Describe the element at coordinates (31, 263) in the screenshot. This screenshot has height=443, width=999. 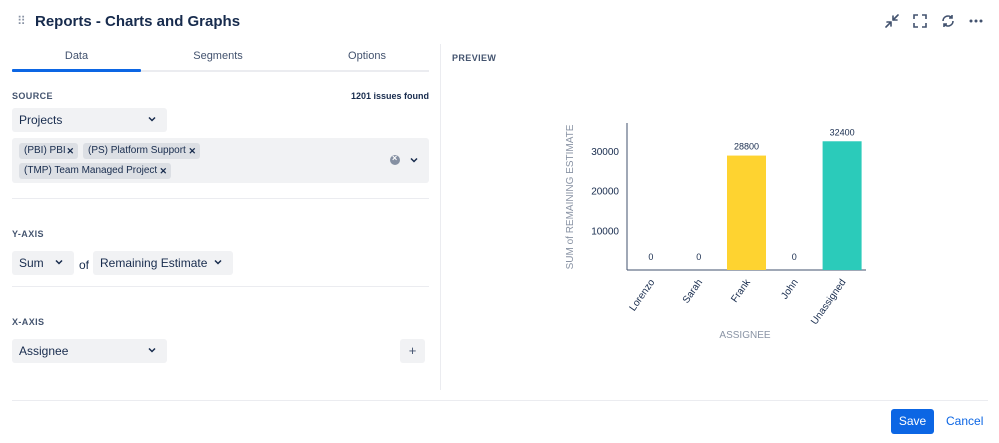
I see `aggregate-value: Sum` at that location.